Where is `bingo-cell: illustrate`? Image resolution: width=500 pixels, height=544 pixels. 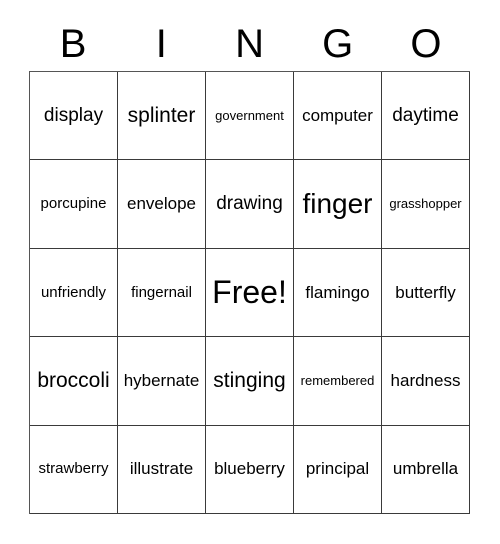
bingo-cell: illustrate is located at coordinates (162, 469).